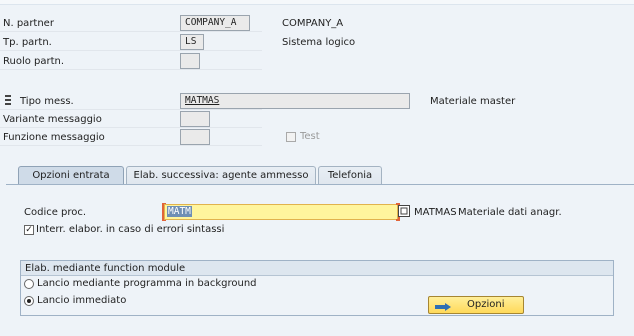 The image size is (634, 336). What do you see at coordinates (195, 119) in the screenshot?
I see `message-variant-field` at bounding box center [195, 119].